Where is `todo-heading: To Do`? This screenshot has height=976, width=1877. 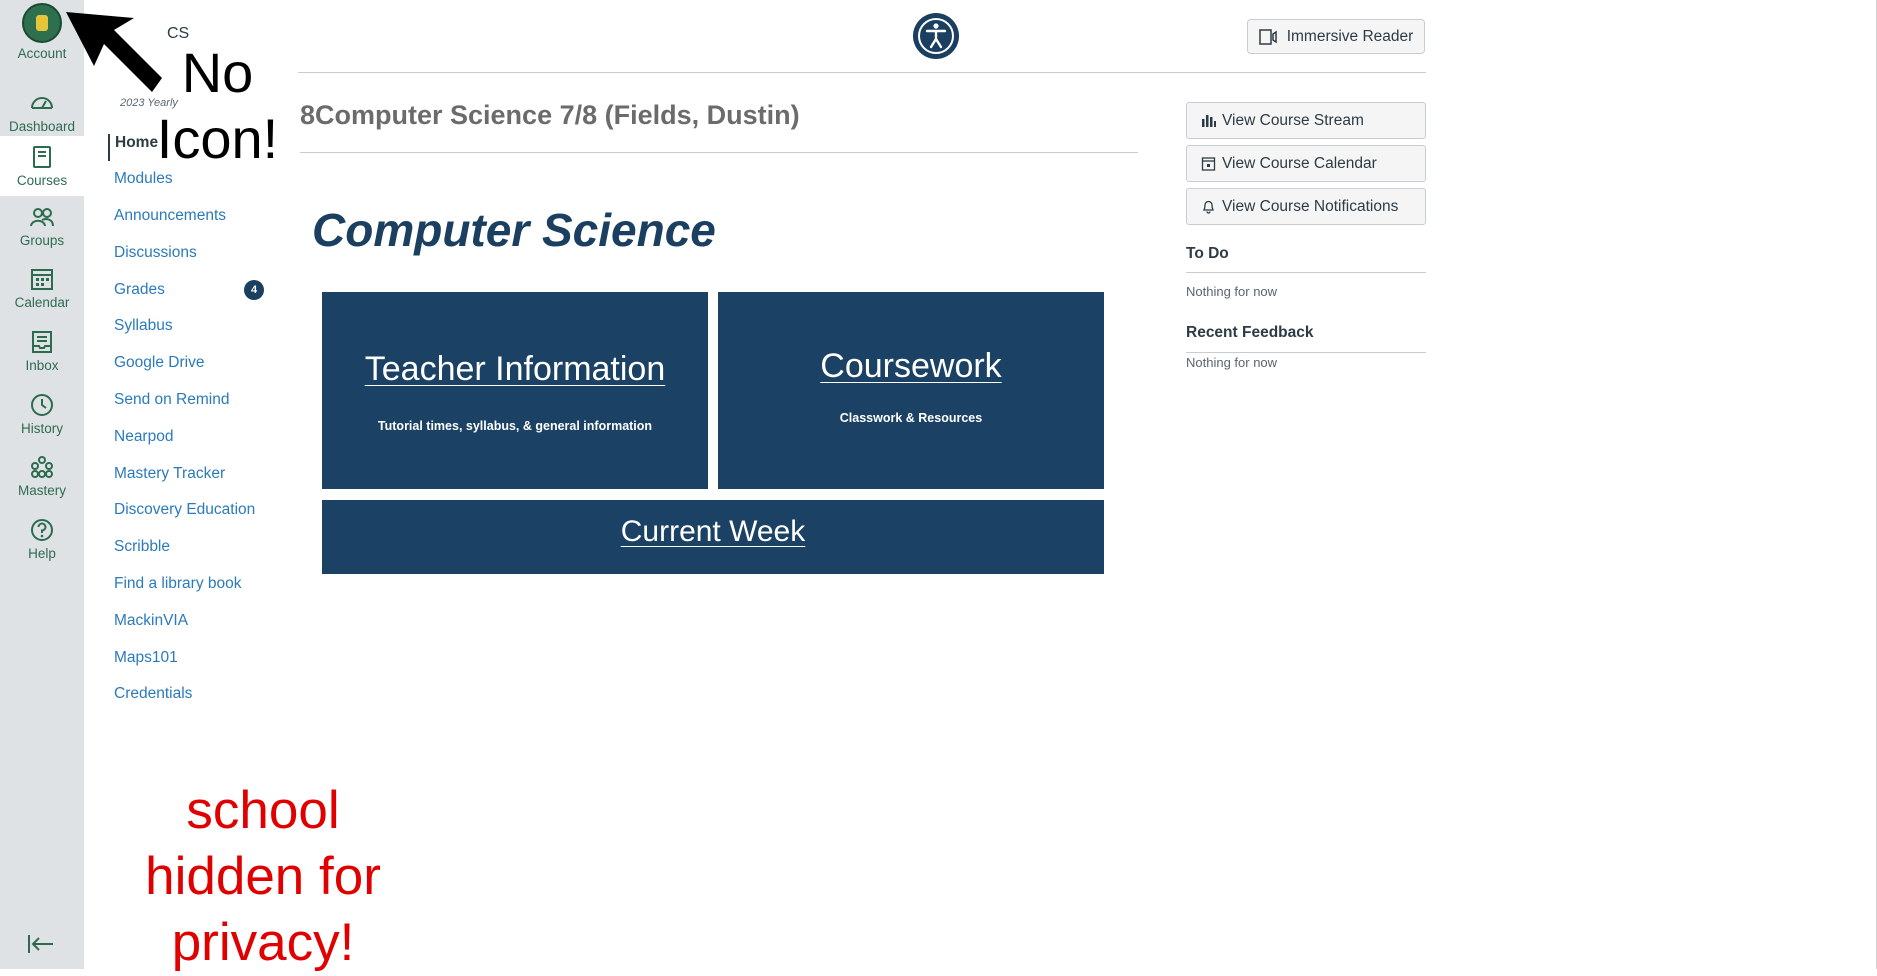 todo-heading: To Do is located at coordinates (1207, 253).